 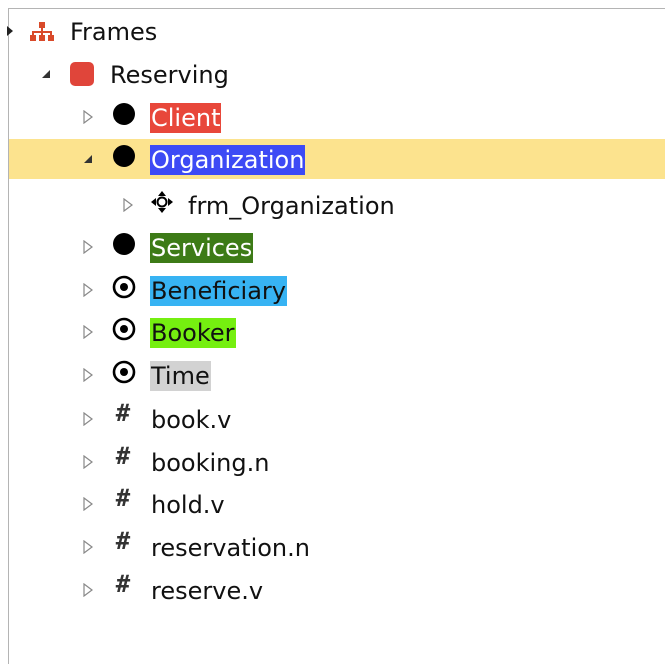 What do you see at coordinates (82, 74) in the screenshot?
I see `red-square-icon` at bounding box center [82, 74].